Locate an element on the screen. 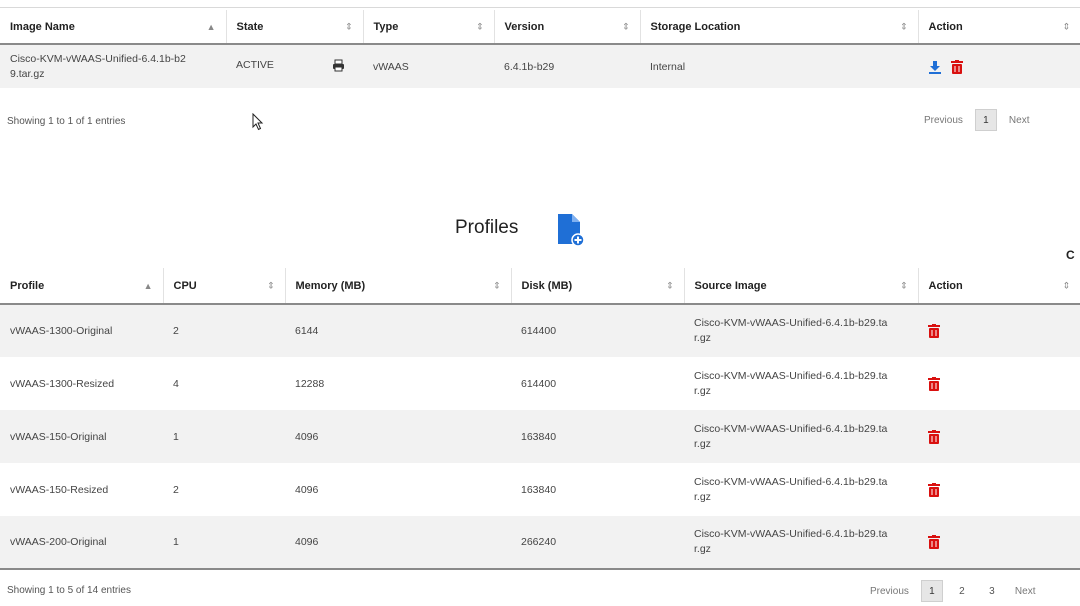 This screenshot has width=1080, height=606. profile-cell: vWAAS-200-Original is located at coordinates (81, 543).